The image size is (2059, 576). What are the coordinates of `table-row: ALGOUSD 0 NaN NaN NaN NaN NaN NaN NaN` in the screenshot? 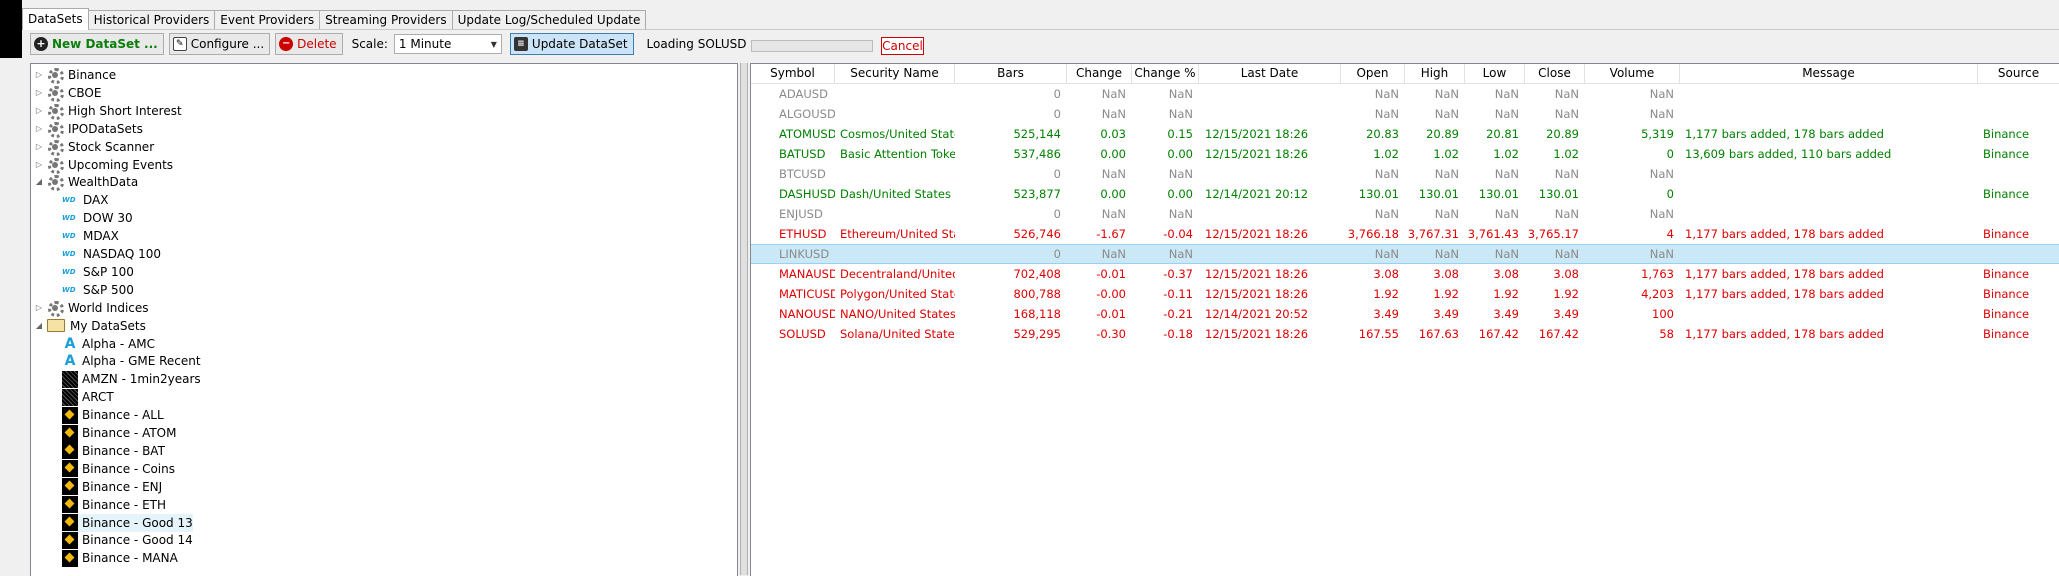 It's located at (1405, 114).